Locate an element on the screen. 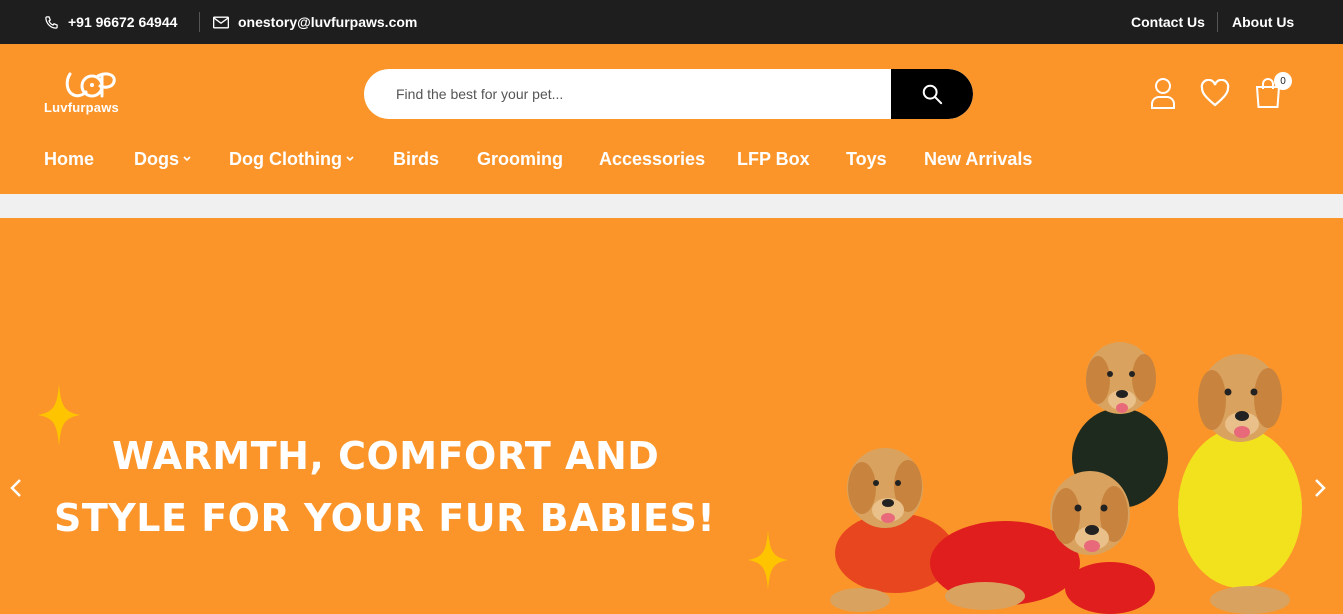 This screenshot has width=1343, height=614. logo-mark is located at coordinates (90, 85).